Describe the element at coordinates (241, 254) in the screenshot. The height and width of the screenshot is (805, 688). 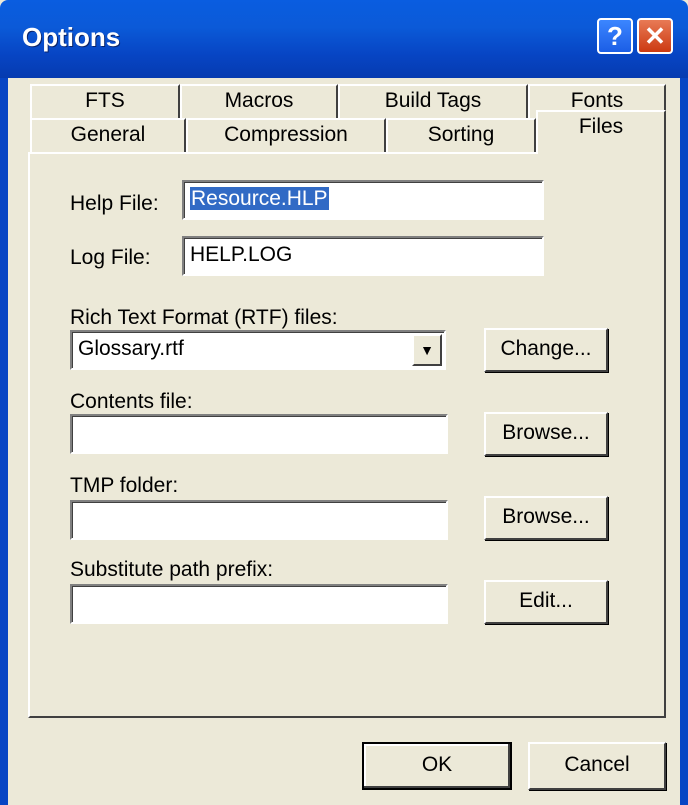
I see `log-file-value: HELP.LOG` at that location.